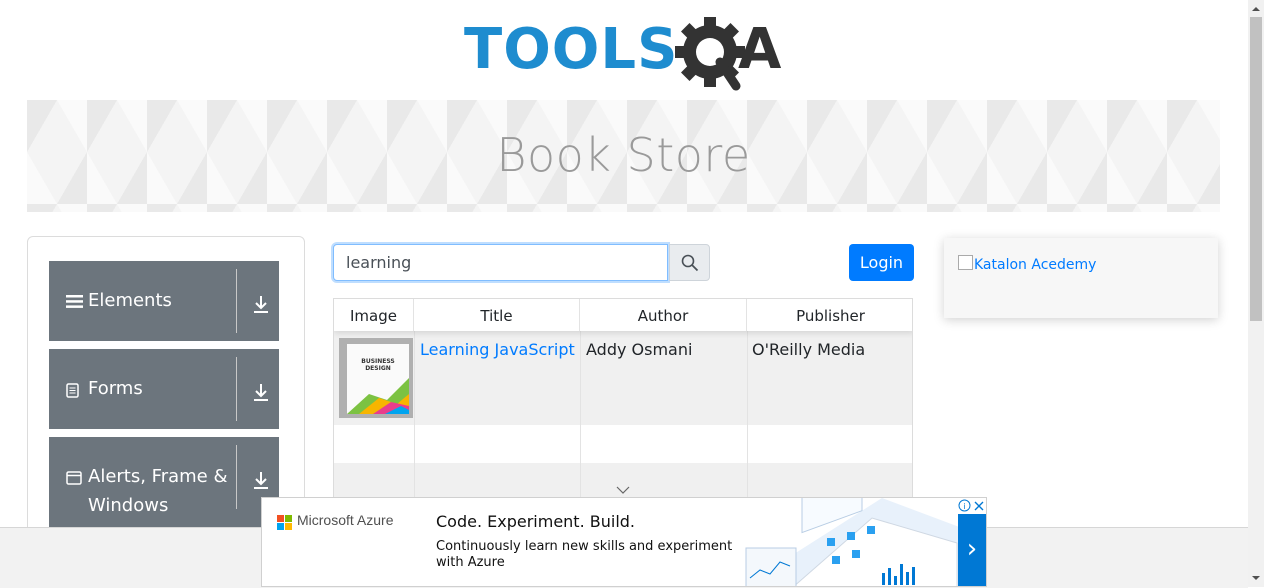 Image resolution: width=1264 pixels, height=588 pixels. Describe the element at coordinates (1035, 265) in the screenshot. I see `katalon-ad-alt: Katalon Acedemy` at that location.